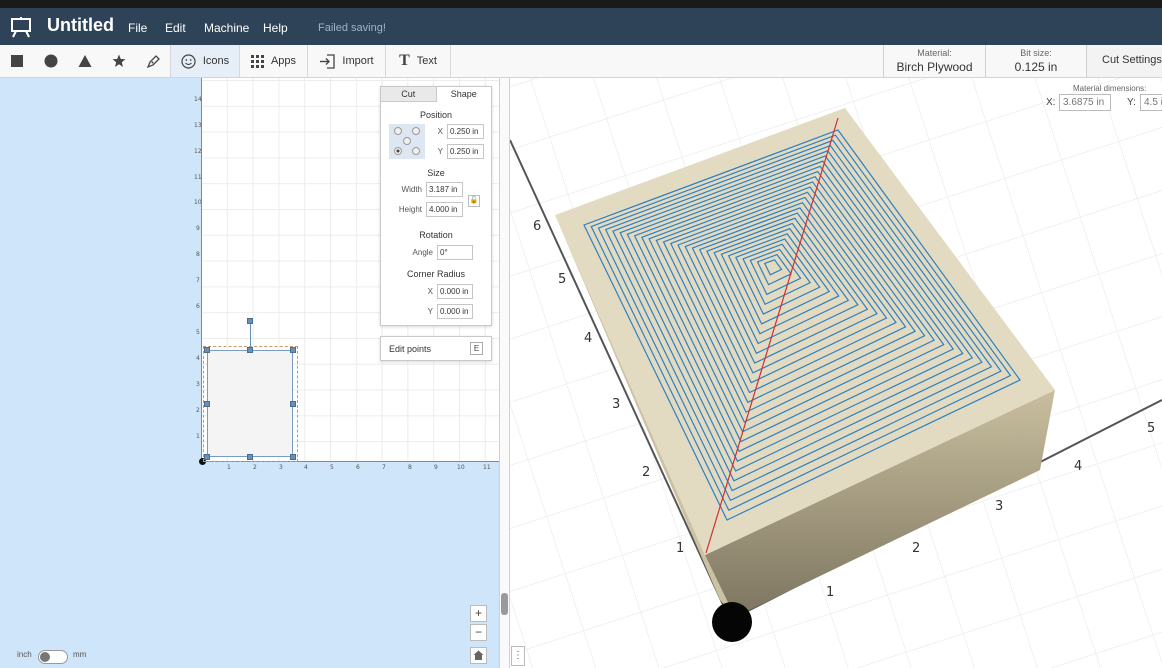 This screenshot has height=668, width=1162. What do you see at coordinates (476, 348) in the screenshot?
I see `edit-points-shortcut: E` at bounding box center [476, 348].